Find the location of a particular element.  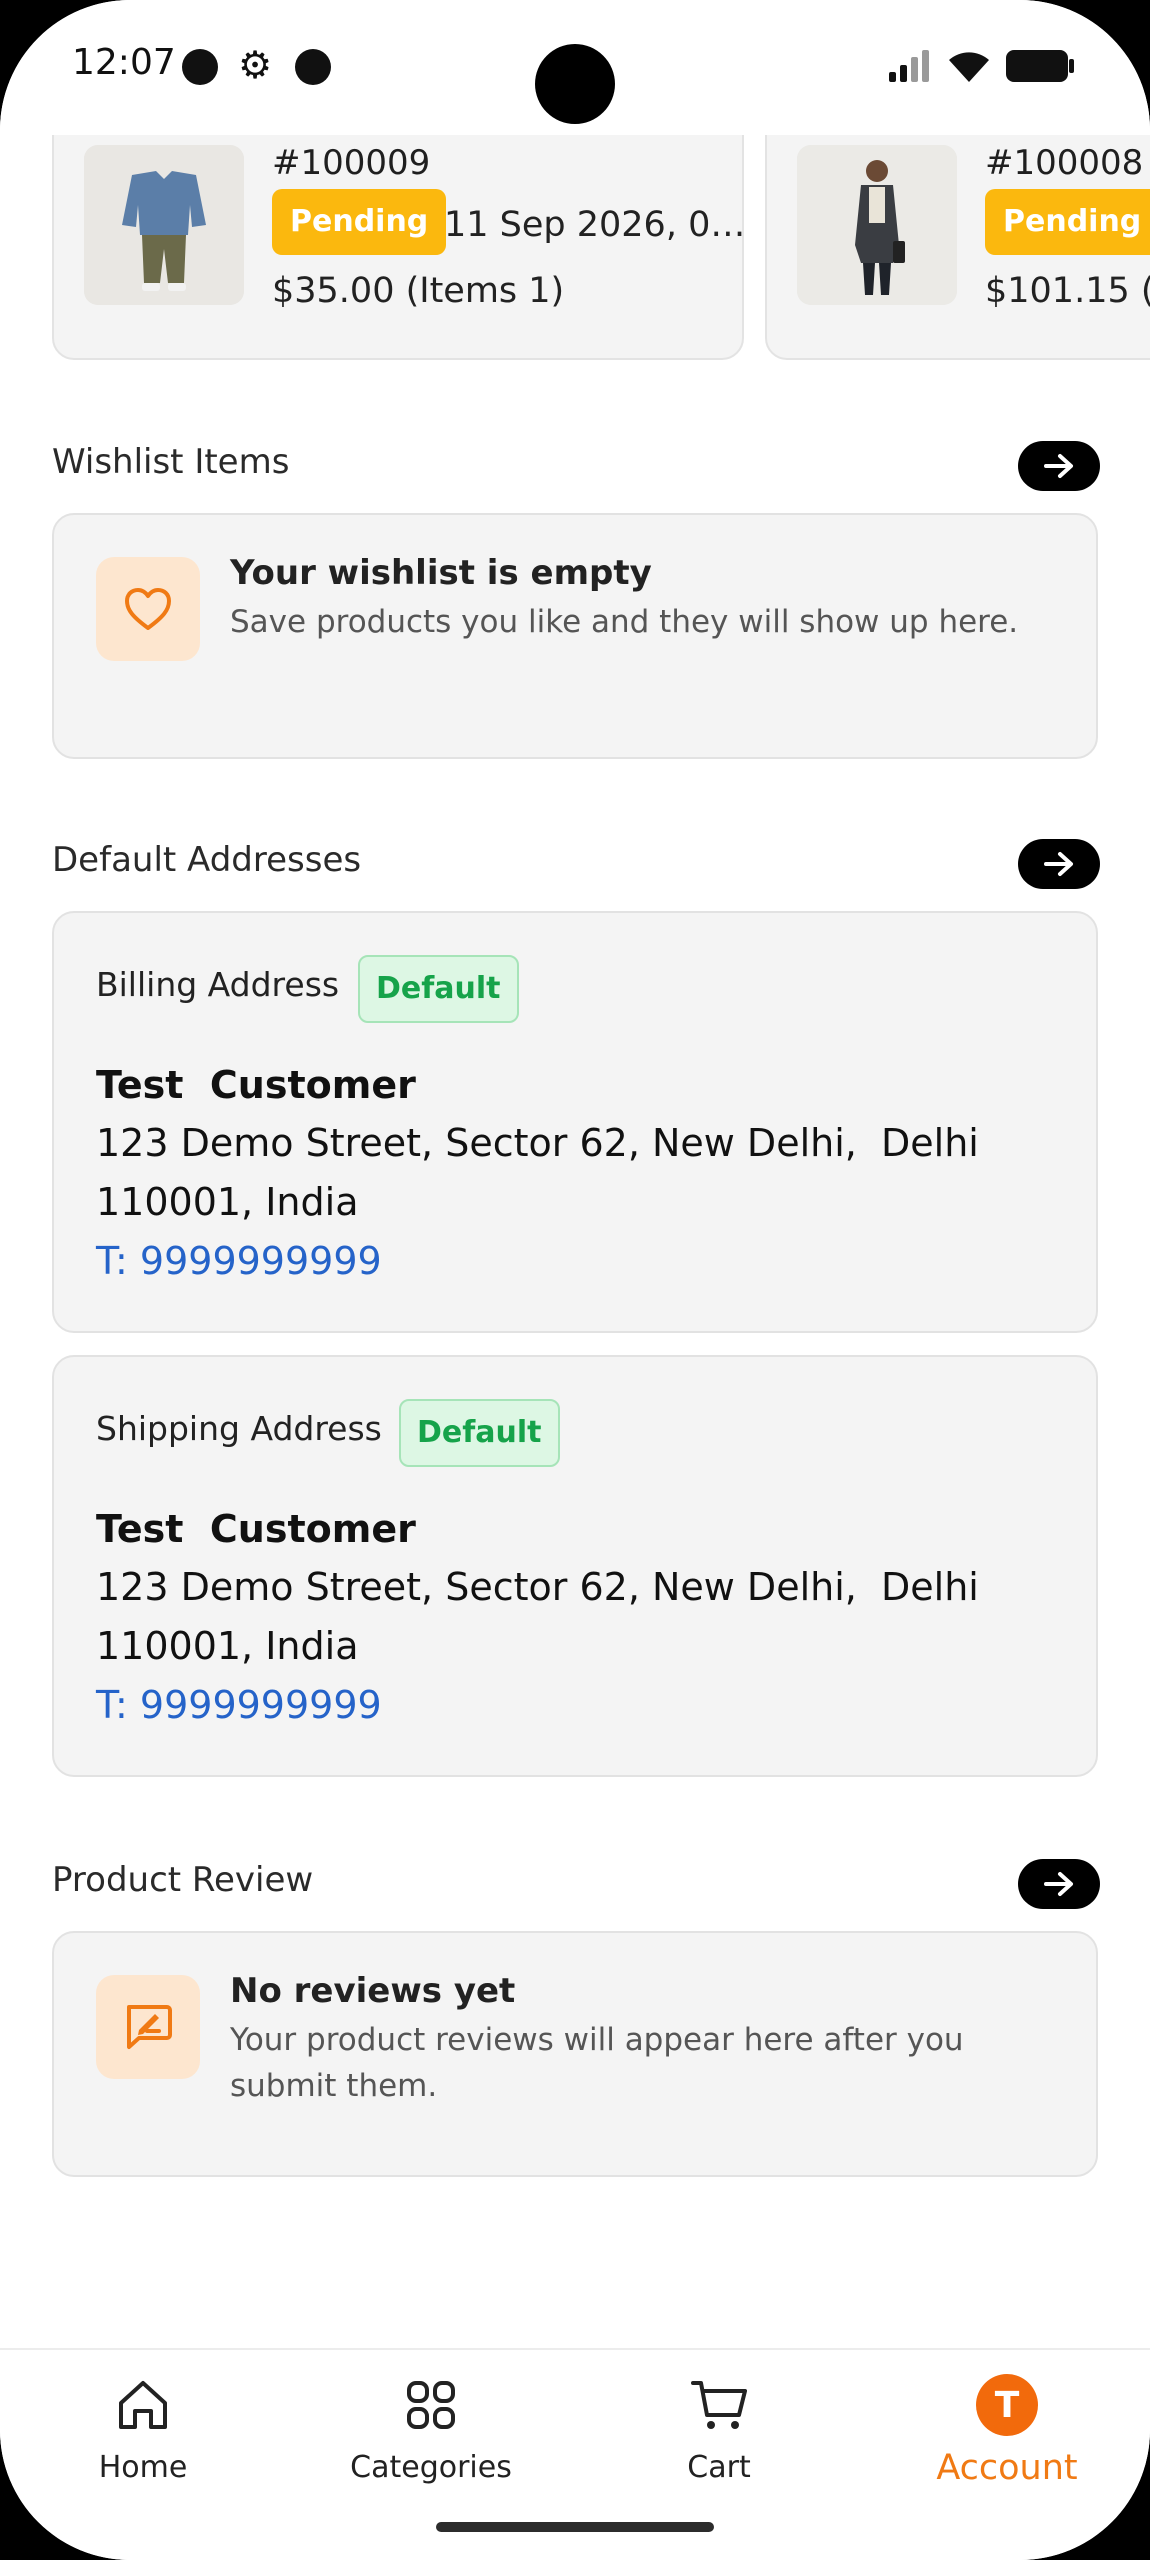

shipping-address-label: Shipping Address is located at coordinates (239, 1428).